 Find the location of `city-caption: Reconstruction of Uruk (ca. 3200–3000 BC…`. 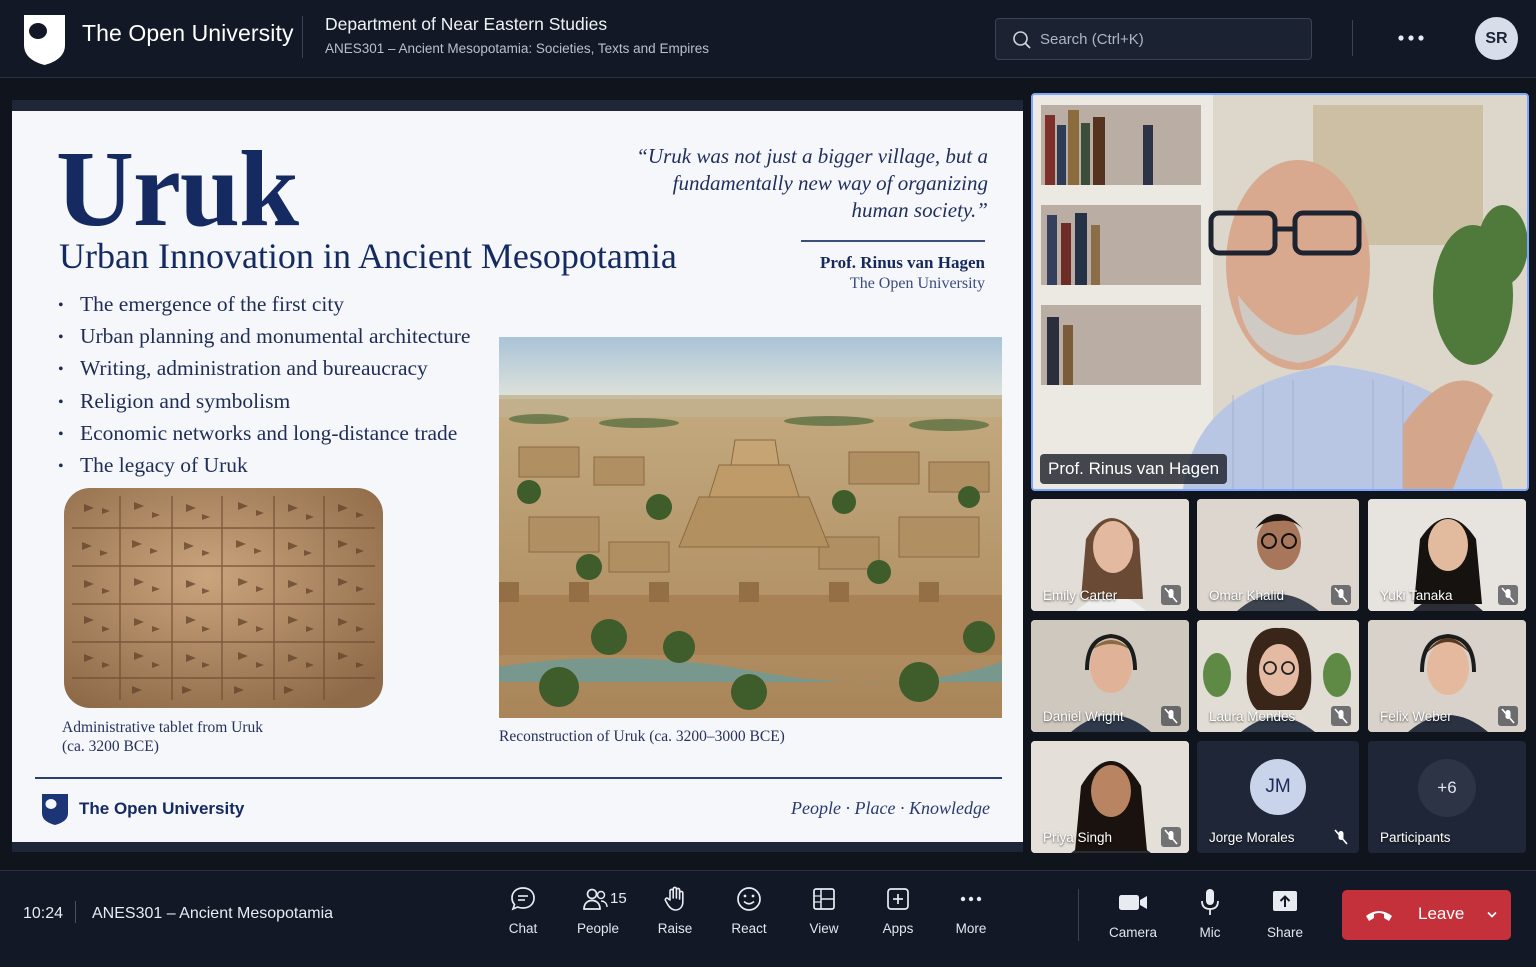

city-caption: Reconstruction of Uruk (ca. 3200–3000 BC… is located at coordinates (642, 736).